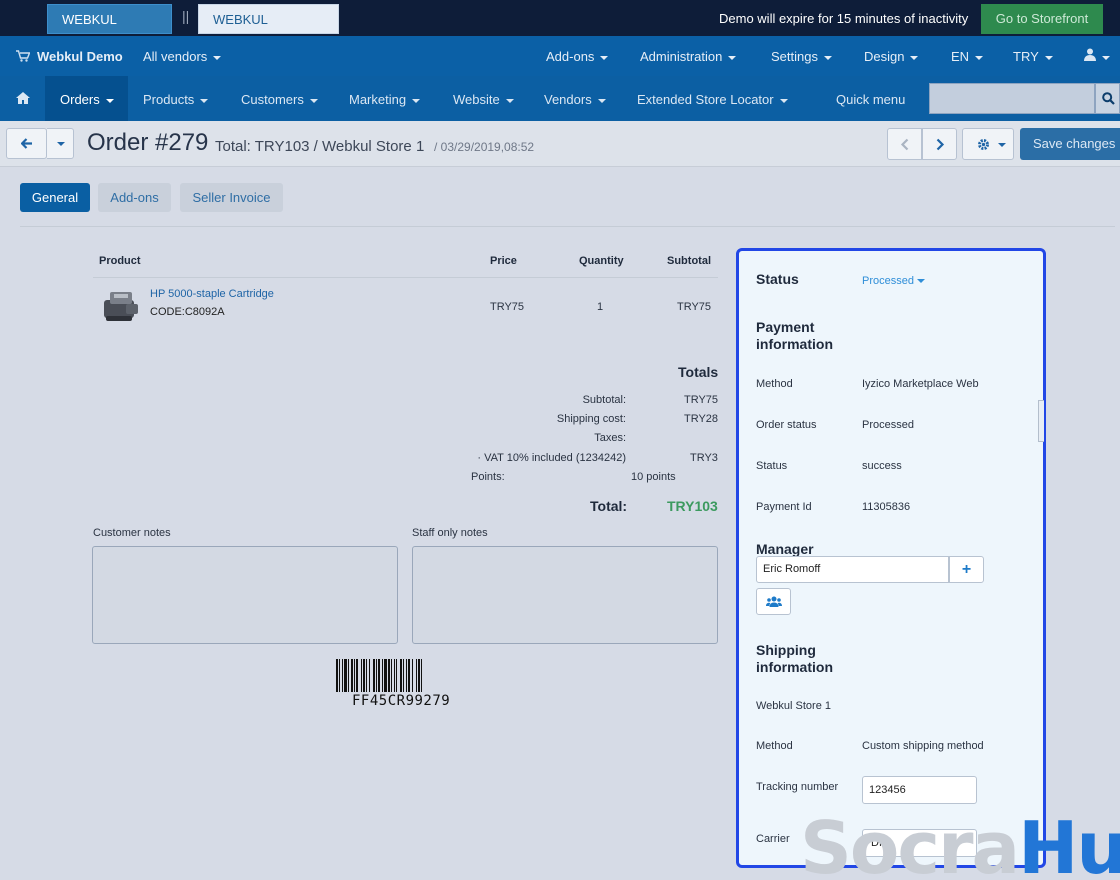 This screenshot has width=1120, height=880. I want to click on vendors-menu: Vendors, so click(575, 99).